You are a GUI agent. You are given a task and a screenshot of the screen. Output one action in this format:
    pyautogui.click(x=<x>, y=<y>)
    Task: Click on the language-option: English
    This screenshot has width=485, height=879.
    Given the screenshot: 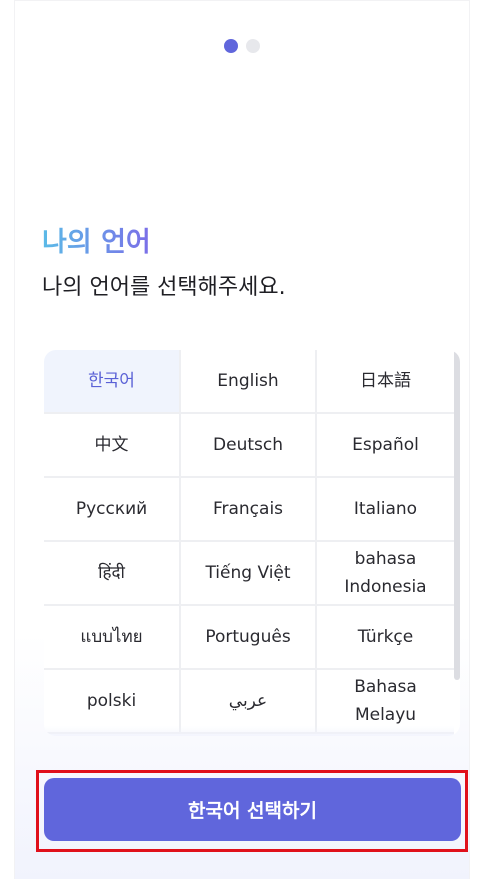 What is the action you would take?
    pyautogui.click(x=249, y=382)
    